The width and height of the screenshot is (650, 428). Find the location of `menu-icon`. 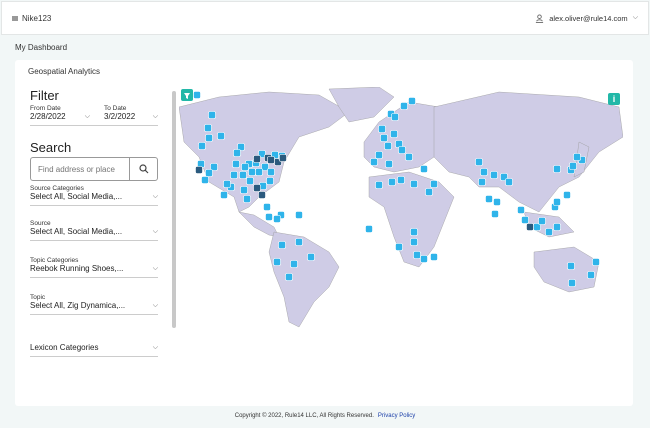

menu-icon is located at coordinates (15, 18).